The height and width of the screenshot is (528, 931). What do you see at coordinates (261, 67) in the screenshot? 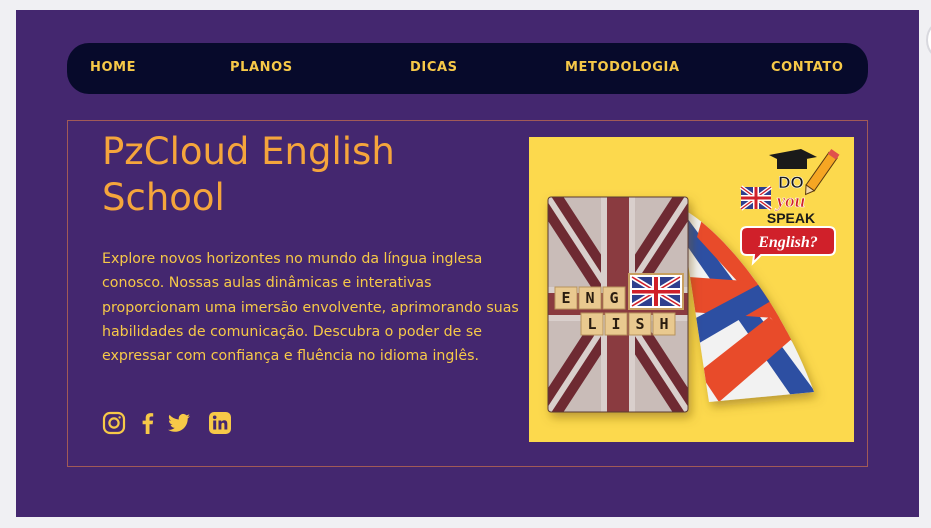
I see `nav-item-planos: PLANOS` at bounding box center [261, 67].